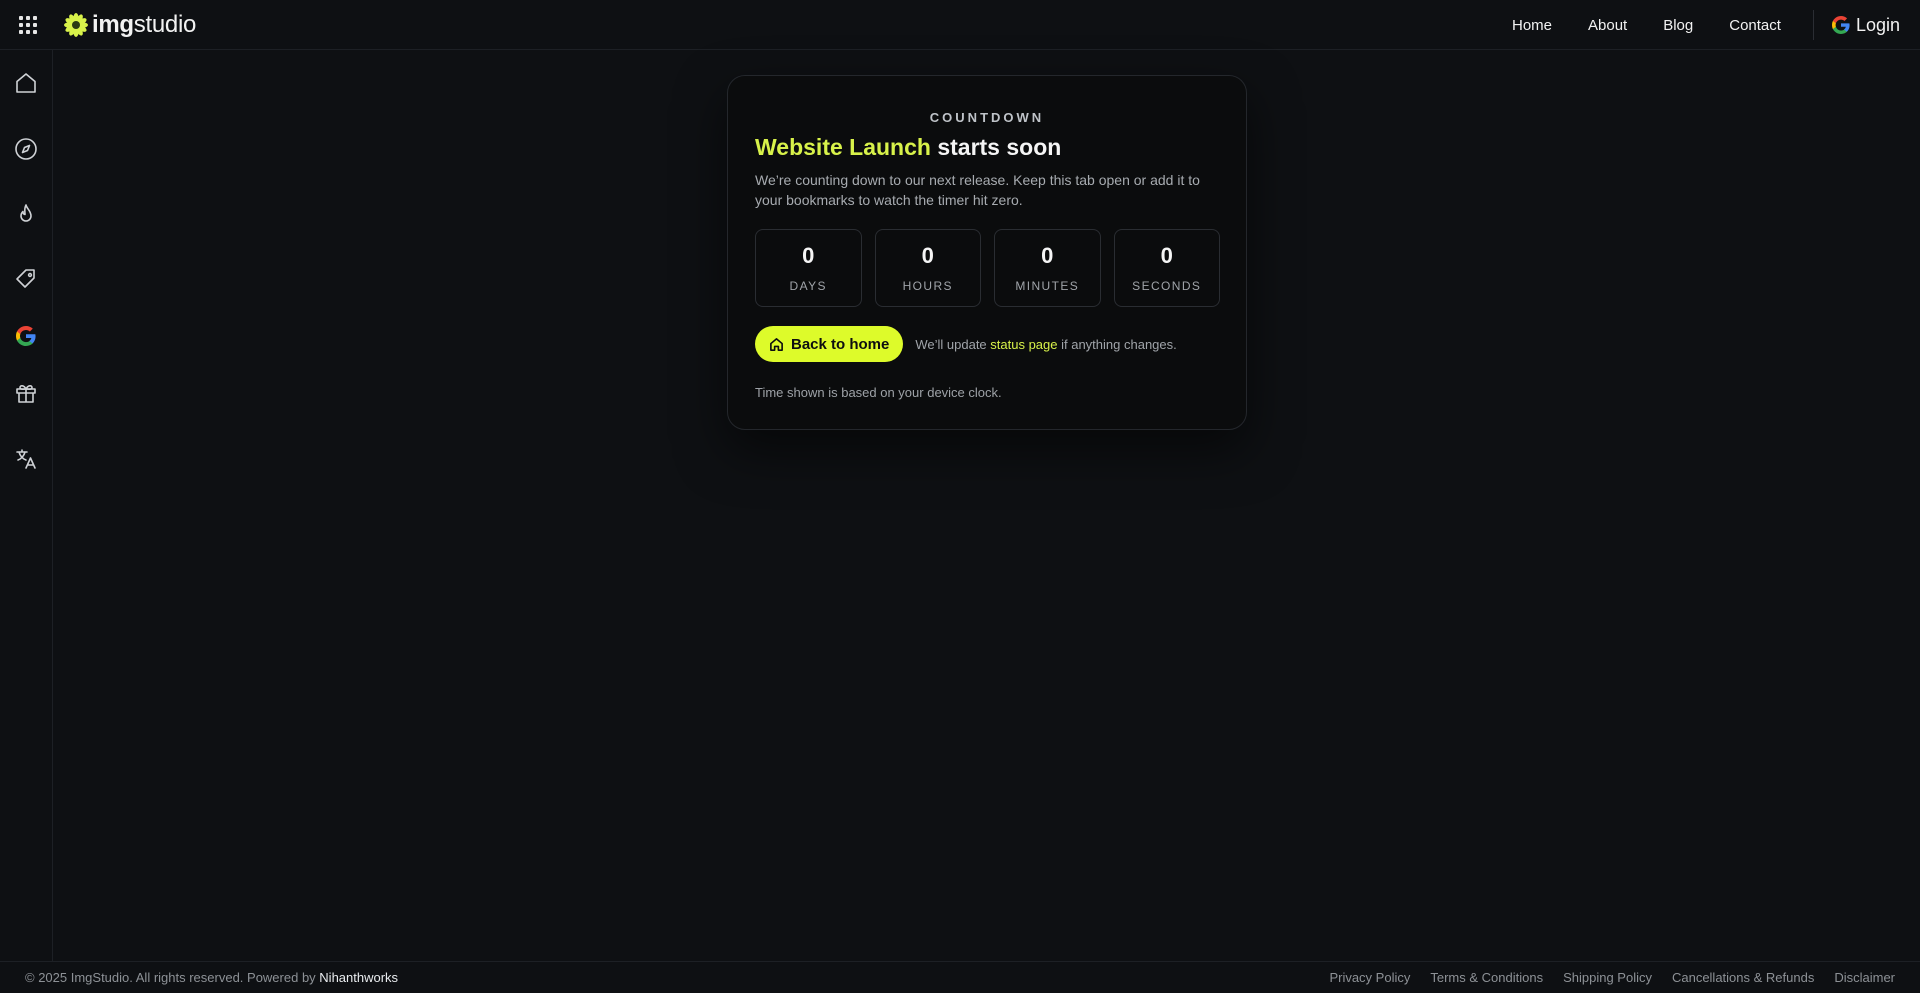 This screenshot has width=1920, height=993. What do you see at coordinates (996, 147) in the screenshot?
I see `title-rest: starts soon` at bounding box center [996, 147].